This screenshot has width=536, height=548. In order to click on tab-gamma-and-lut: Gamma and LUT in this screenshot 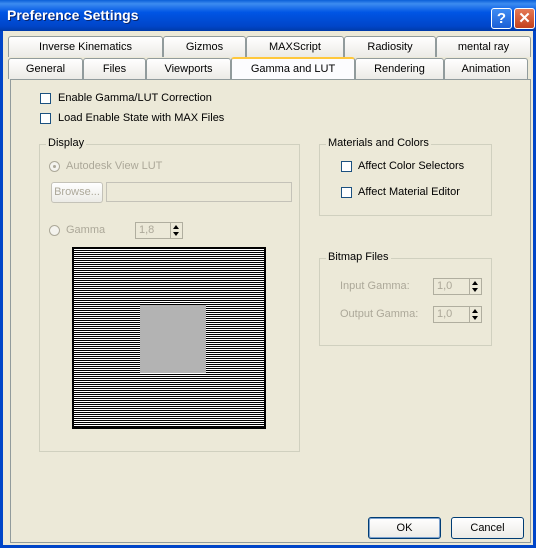, I will do `click(293, 68)`.